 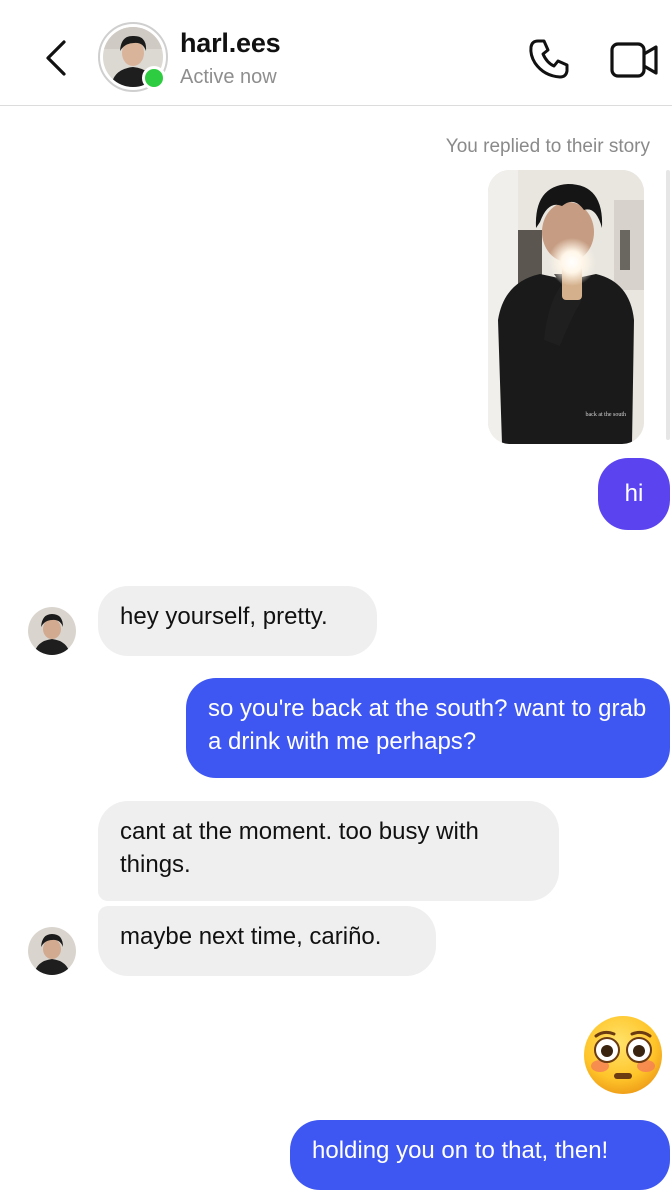 What do you see at coordinates (237, 621) in the screenshot?
I see `message-bubble-incoming: hey yourself, pretty.` at bounding box center [237, 621].